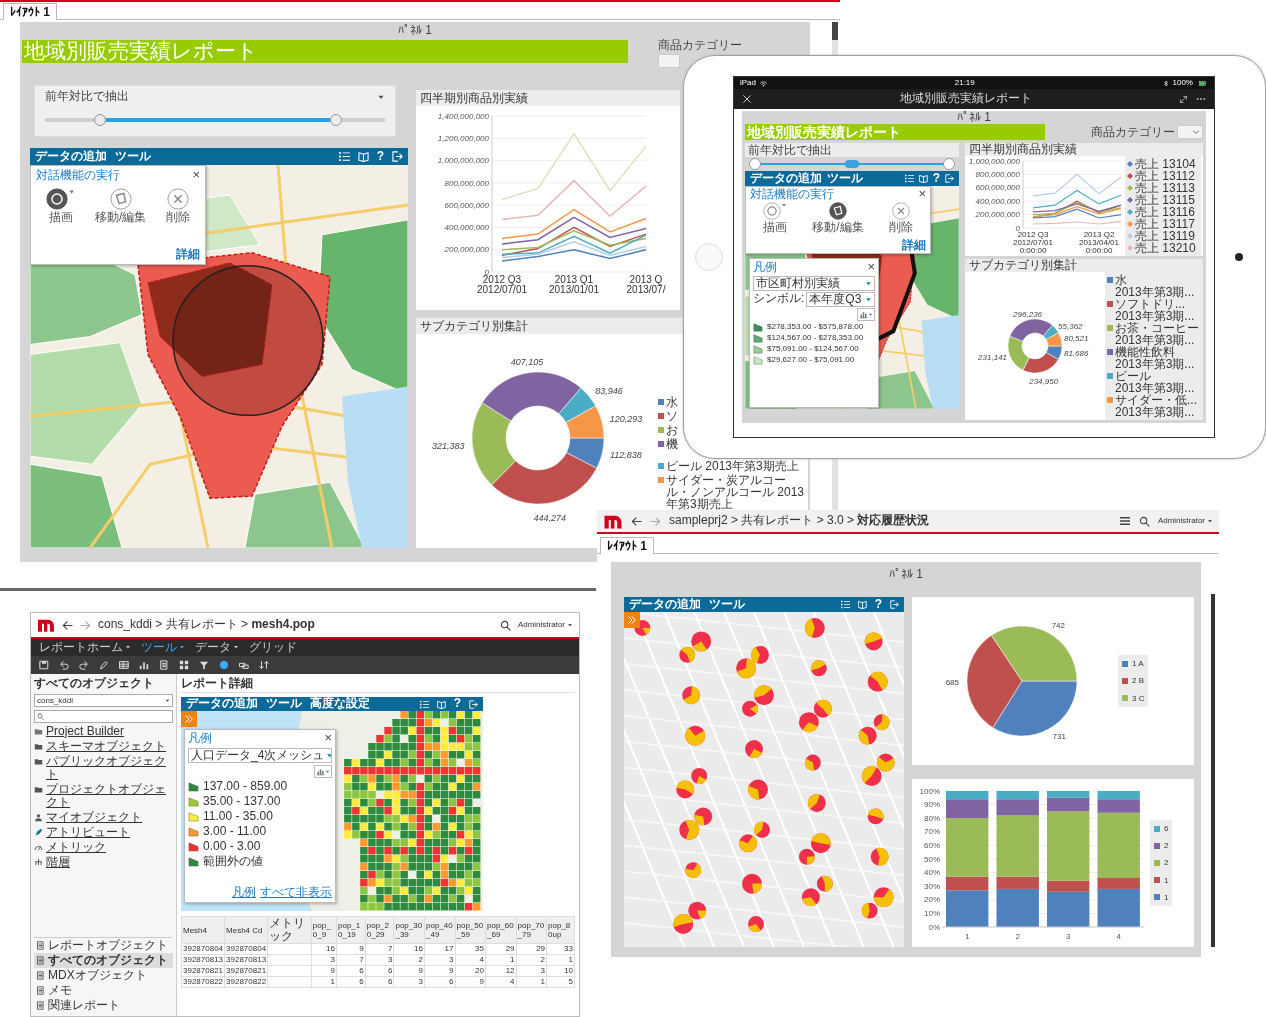 Image resolution: width=1266 pixels, height=1017 pixels. Describe the element at coordinates (88, 832) in the screenshot. I see `tree-link: アトリビュート` at that location.